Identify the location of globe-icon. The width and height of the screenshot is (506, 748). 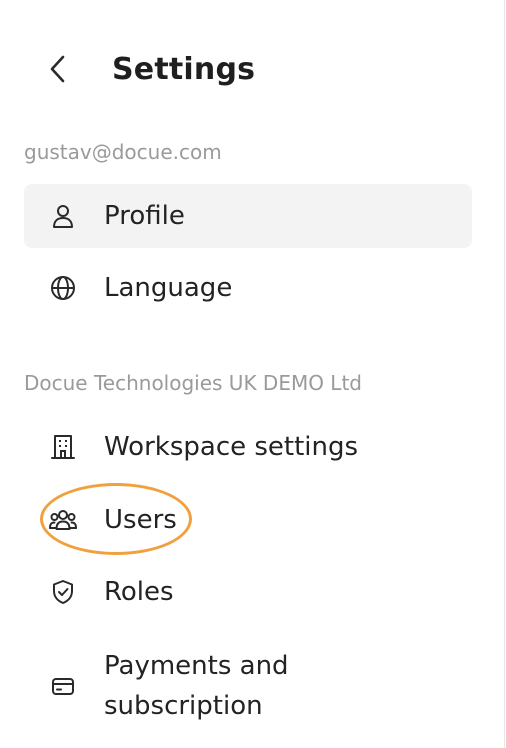
(63, 288).